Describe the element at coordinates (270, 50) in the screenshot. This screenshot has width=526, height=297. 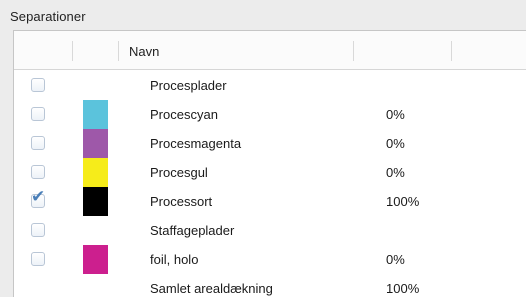
I see `table-header: Navn` at that location.